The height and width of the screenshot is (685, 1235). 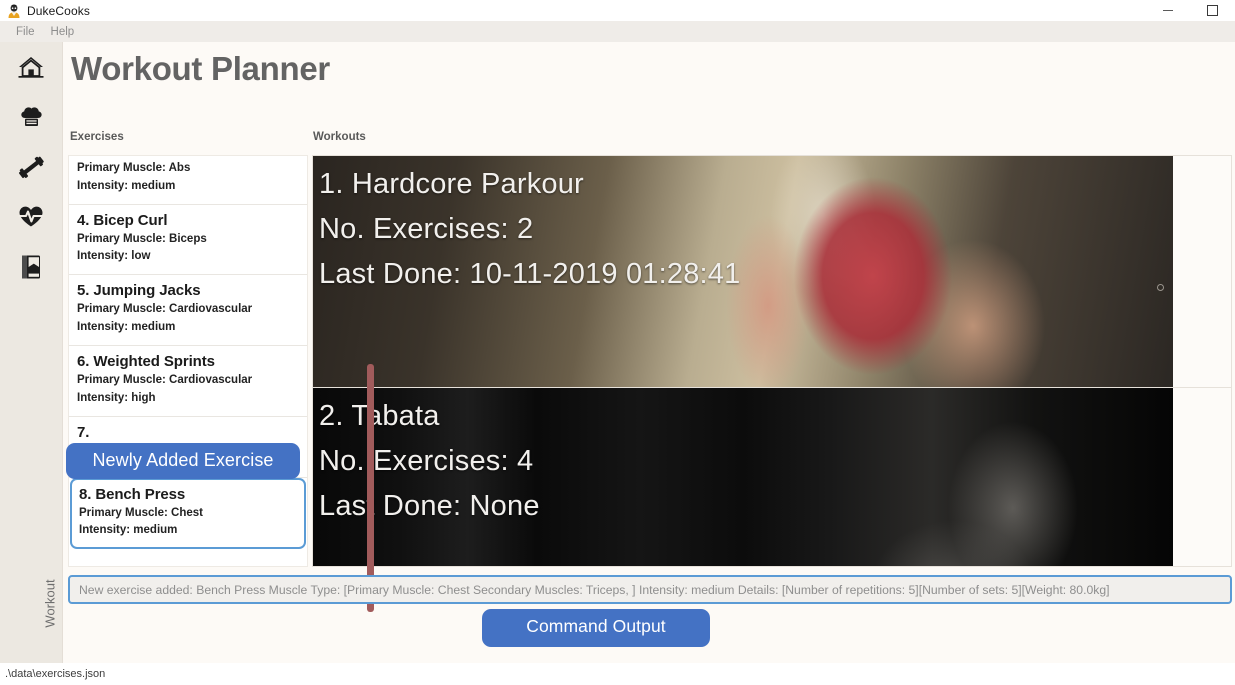 I want to click on exercise-name: 8. Bench Press, so click(x=132, y=494).